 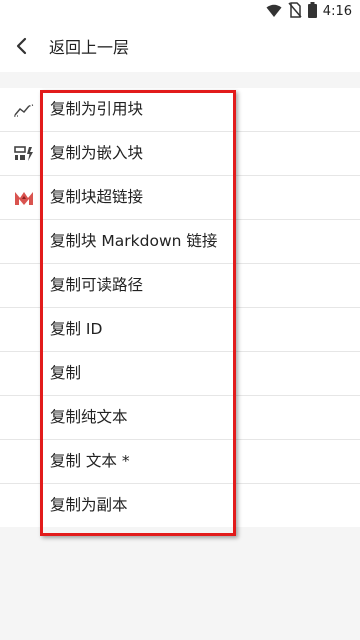 I want to click on menu-item-copy-text-star: 复制 文本 *, so click(x=180, y=462).